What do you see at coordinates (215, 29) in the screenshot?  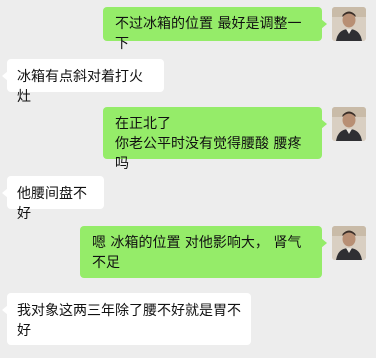 I see `sent-message-bubble: 不过冰箱的位置 最好是调整一下` at bounding box center [215, 29].